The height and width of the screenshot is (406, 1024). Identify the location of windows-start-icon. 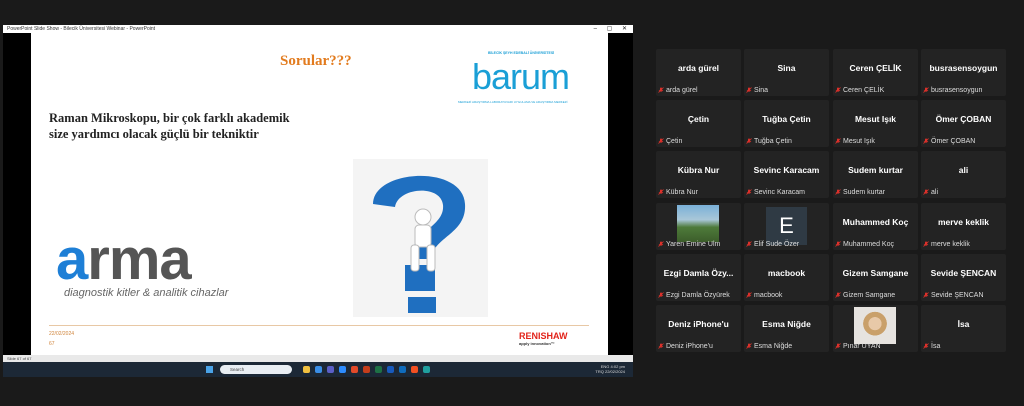
(209, 369).